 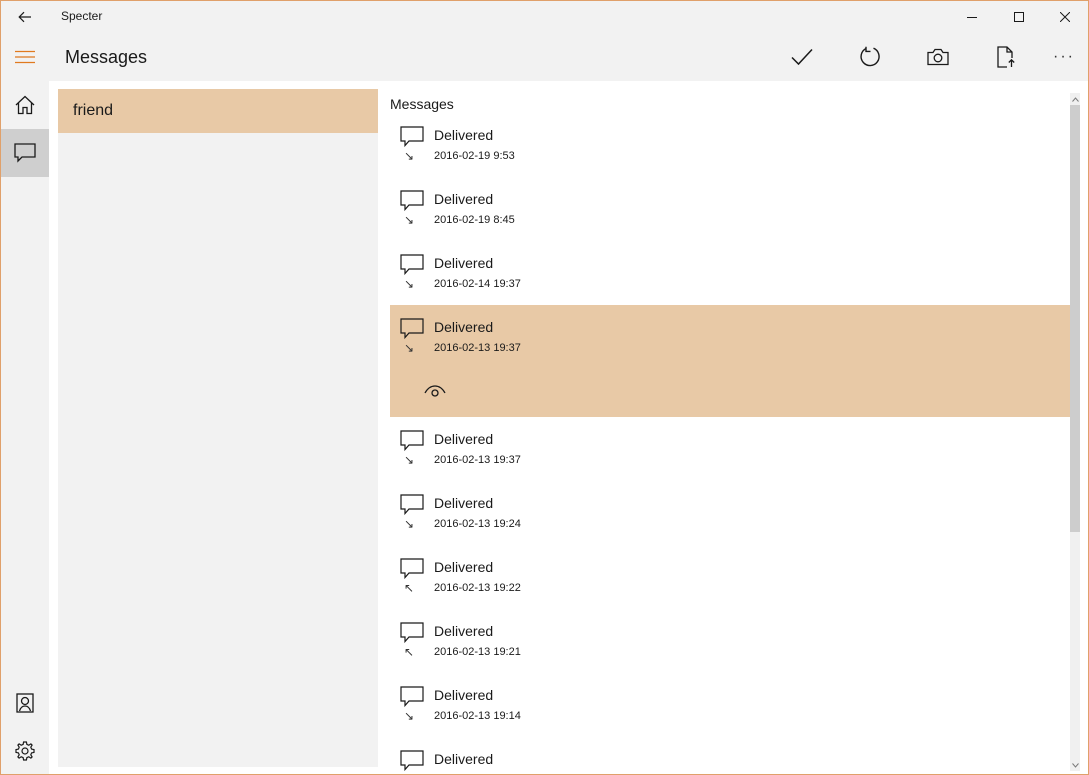 What do you see at coordinates (106, 57) in the screenshot?
I see `page-title: Messages` at bounding box center [106, 57].